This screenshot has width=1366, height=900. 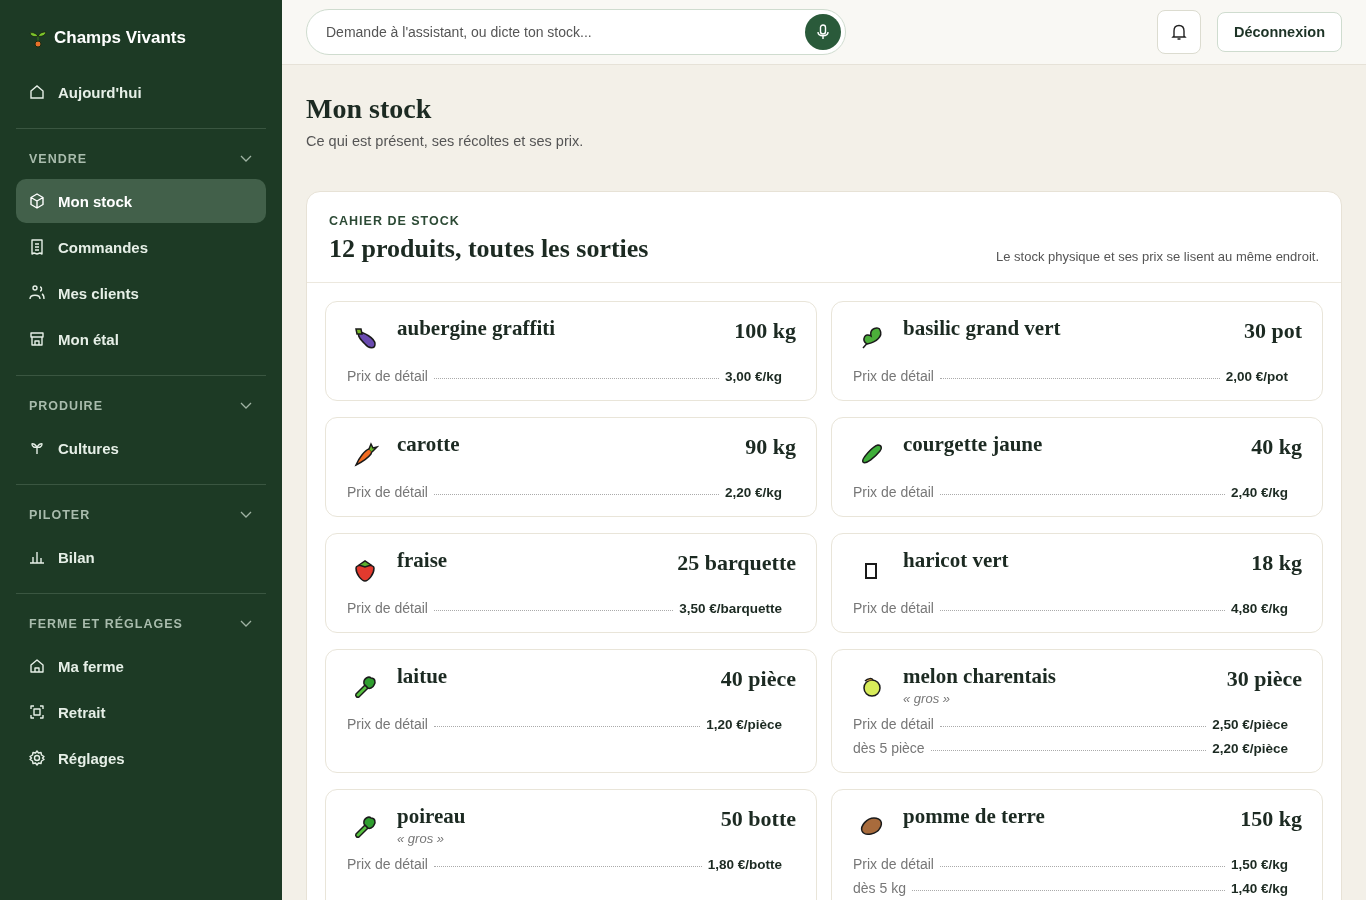 What do you see at coordinates (445, 141) in the screenshot?
I see `page-subtitle: Ce qui est présent, ses récoltes et ses prix.` at bounding box center [445, 141].